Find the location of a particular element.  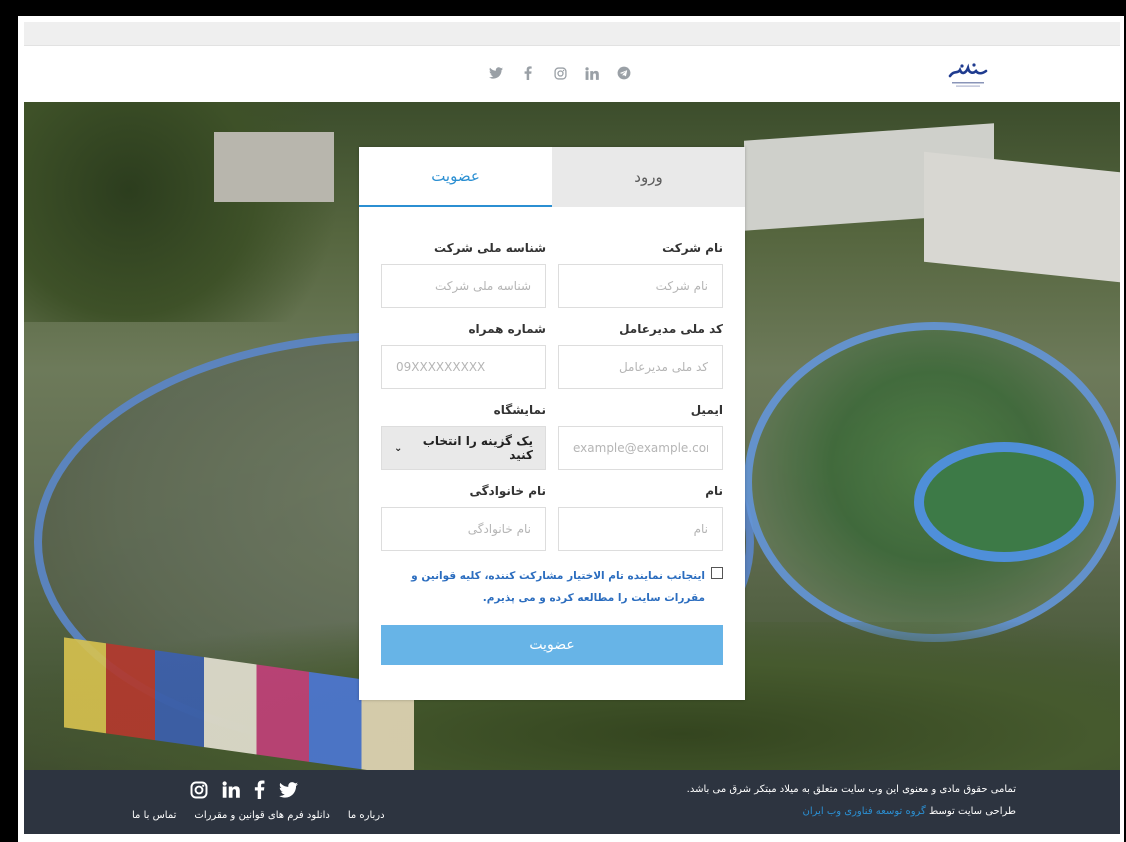

footer-link-contact: تماس با ما is located at coordinates (154, 815).